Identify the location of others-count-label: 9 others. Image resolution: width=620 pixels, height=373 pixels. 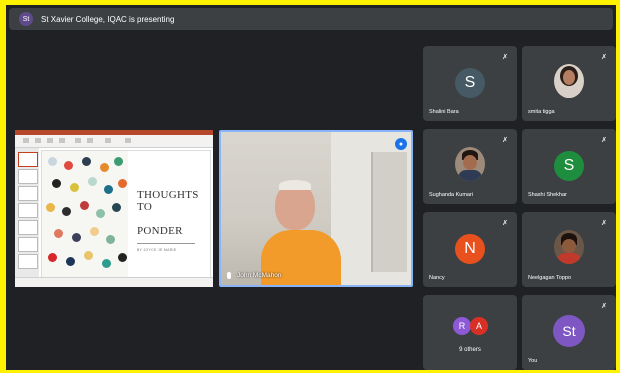
(470, 350).